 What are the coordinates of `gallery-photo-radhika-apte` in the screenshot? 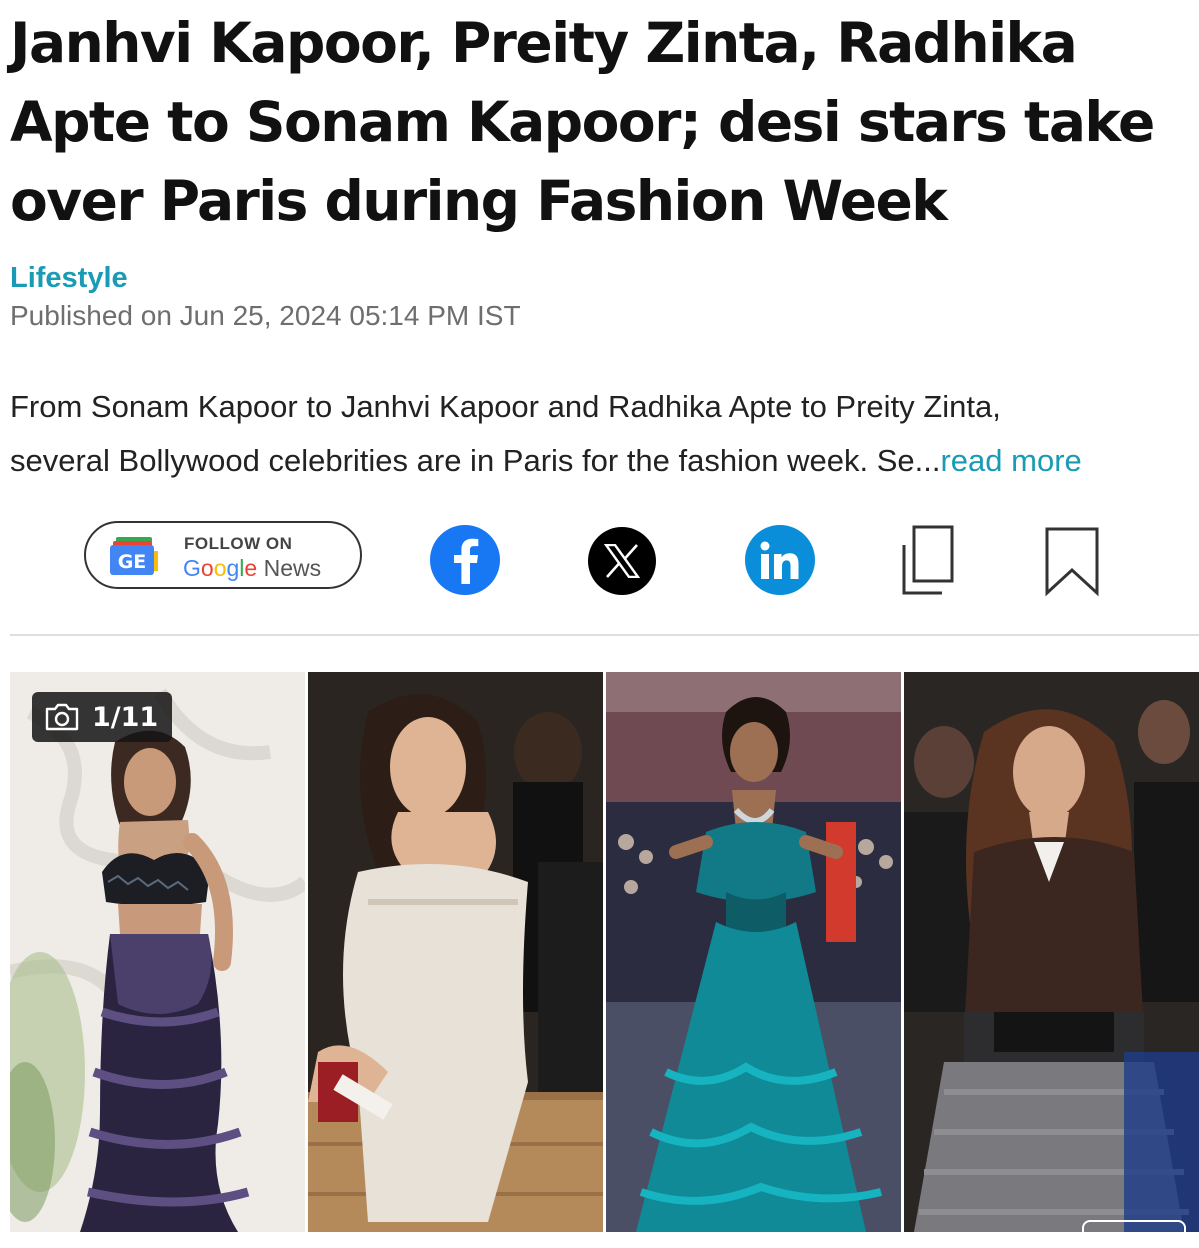 It's located at (753, 952).